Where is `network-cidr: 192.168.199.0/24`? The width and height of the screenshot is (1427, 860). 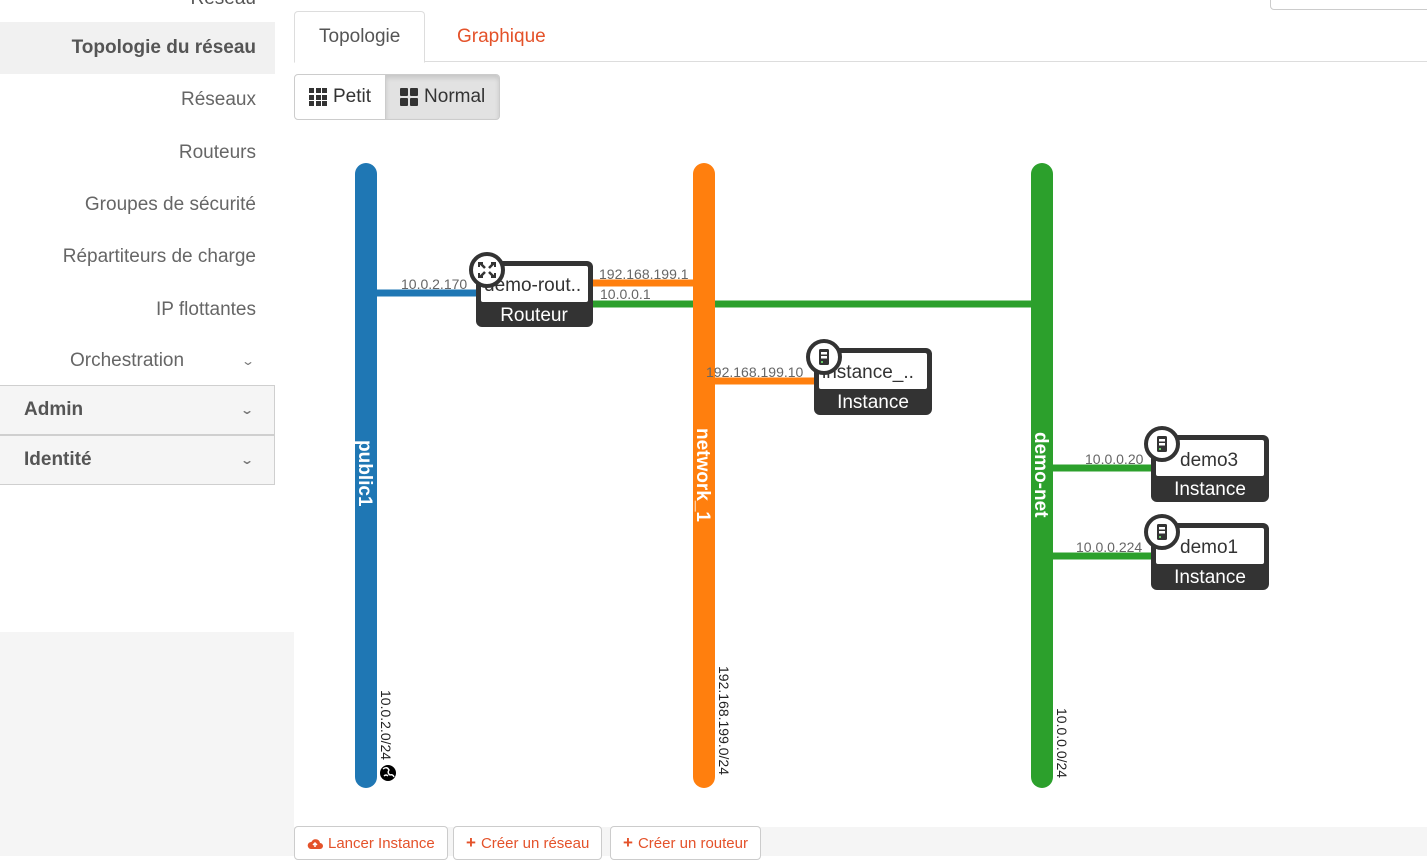
network-cidr: 192.168.199.0/24 is located at coordinates (724, 720).